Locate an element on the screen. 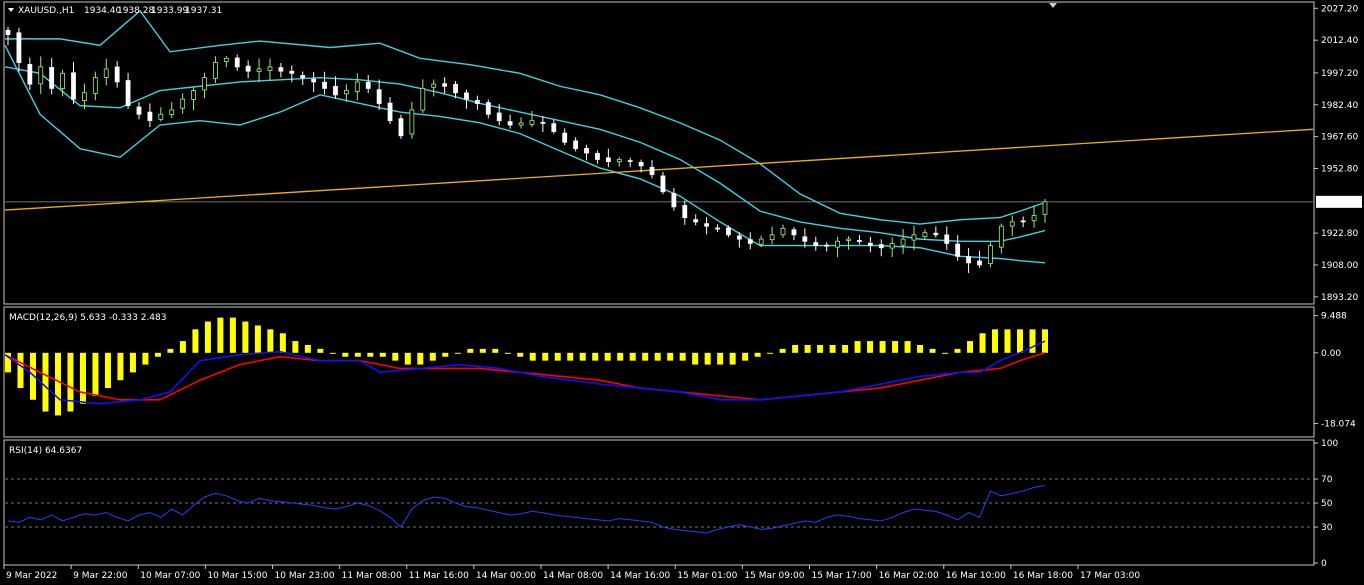 This screenshot has height=585, width=1364. macd-header: MACD(12,26,9) 5.633 -0.333 2.483 is located at coordinates (87, 318).